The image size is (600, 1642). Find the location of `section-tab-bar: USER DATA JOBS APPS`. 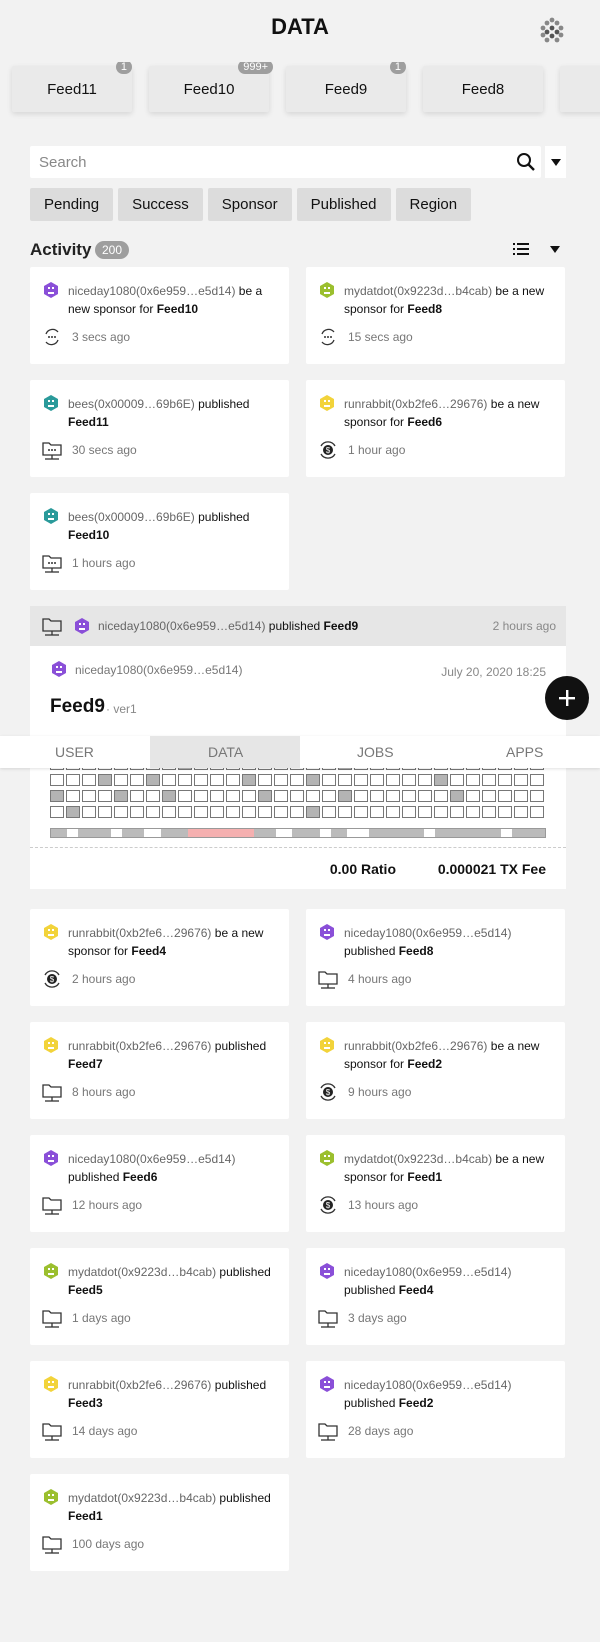

section-tab-bar: USER DATA JOBS APPS is located at coordinates (300, 752).